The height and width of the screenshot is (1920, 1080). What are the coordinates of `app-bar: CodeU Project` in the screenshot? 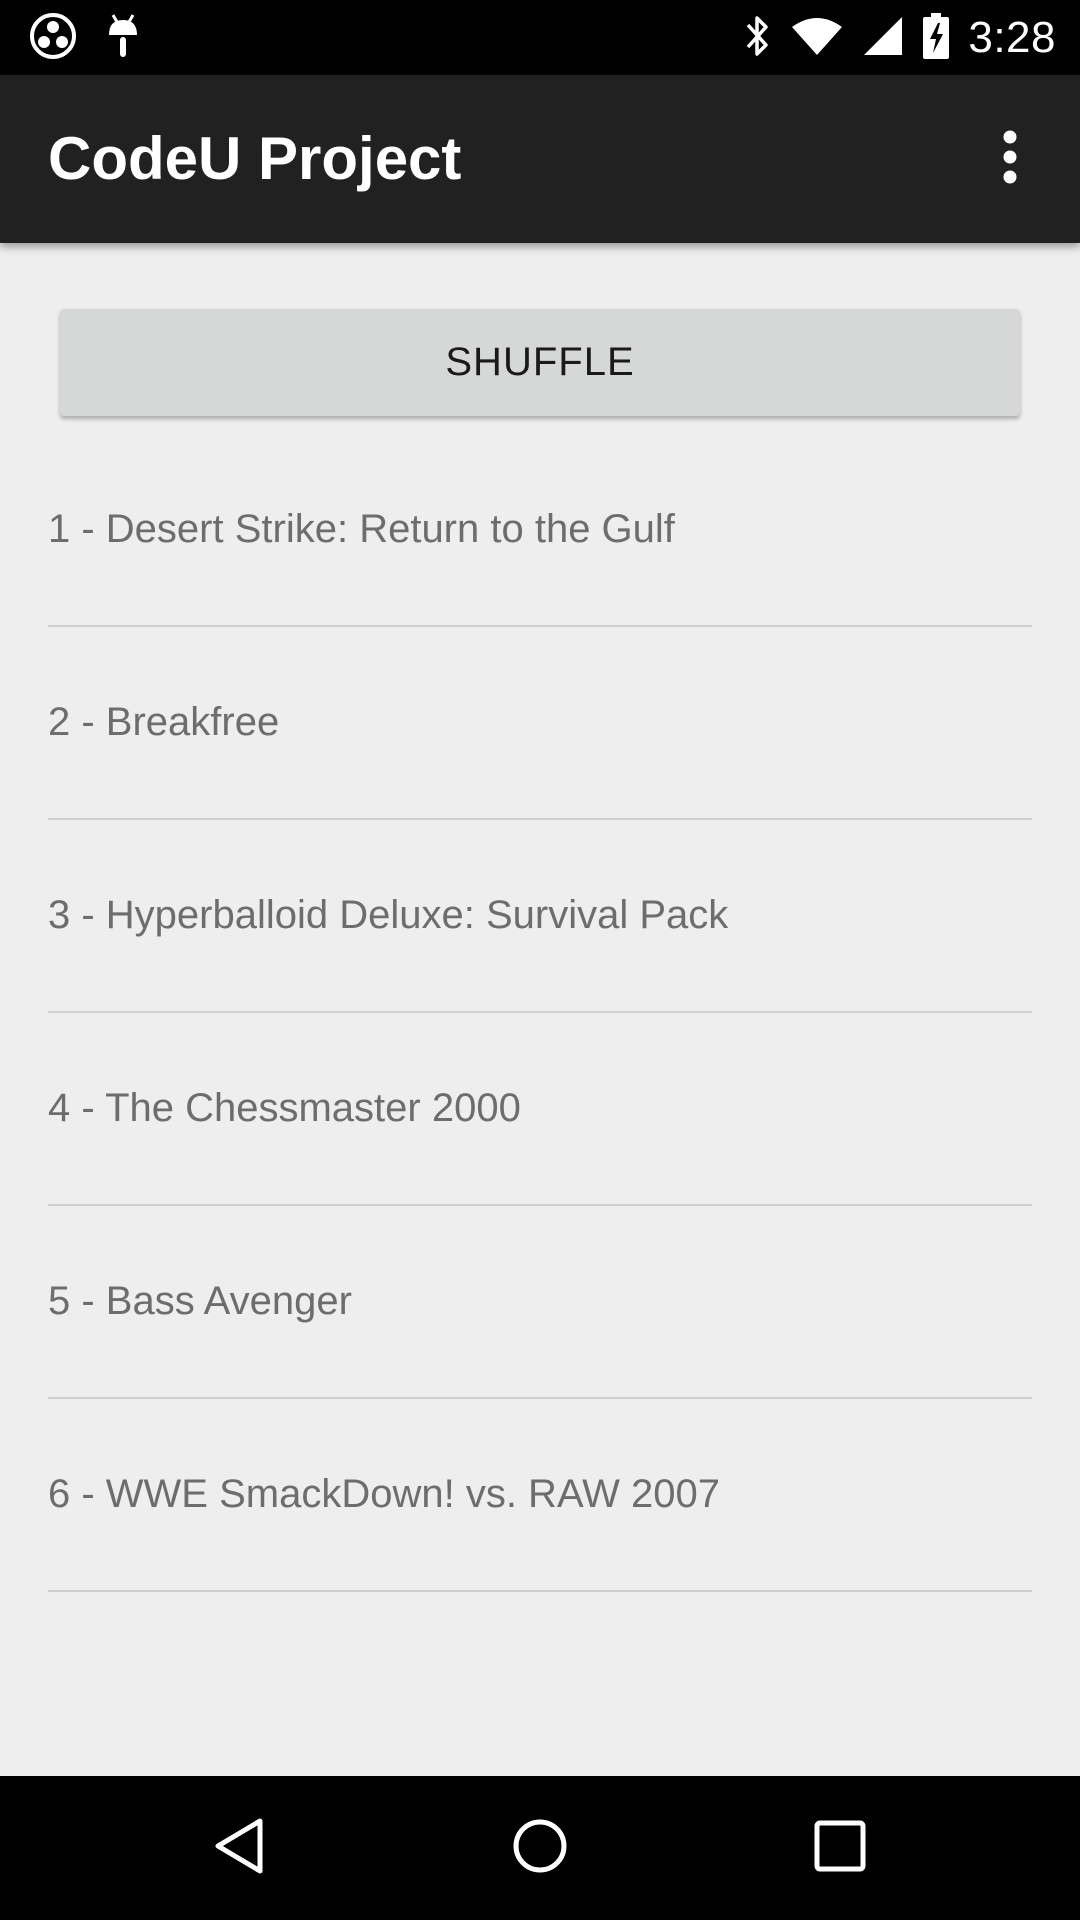 It's located at (540, 159).